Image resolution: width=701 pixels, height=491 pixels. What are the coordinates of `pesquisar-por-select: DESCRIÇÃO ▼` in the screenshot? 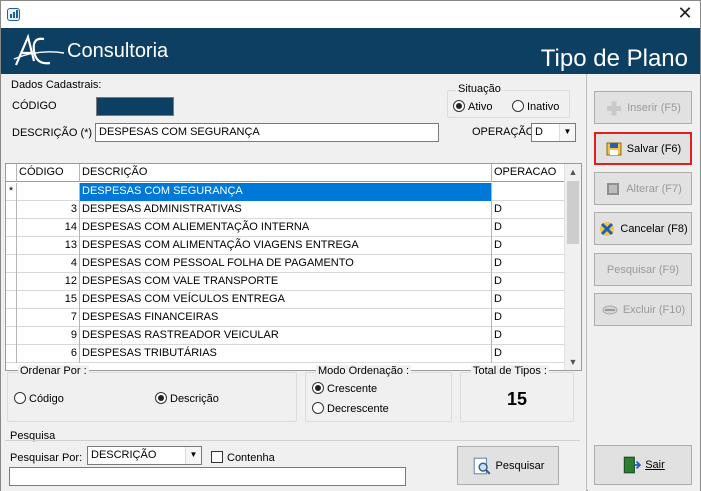 It's located at (144, 455).